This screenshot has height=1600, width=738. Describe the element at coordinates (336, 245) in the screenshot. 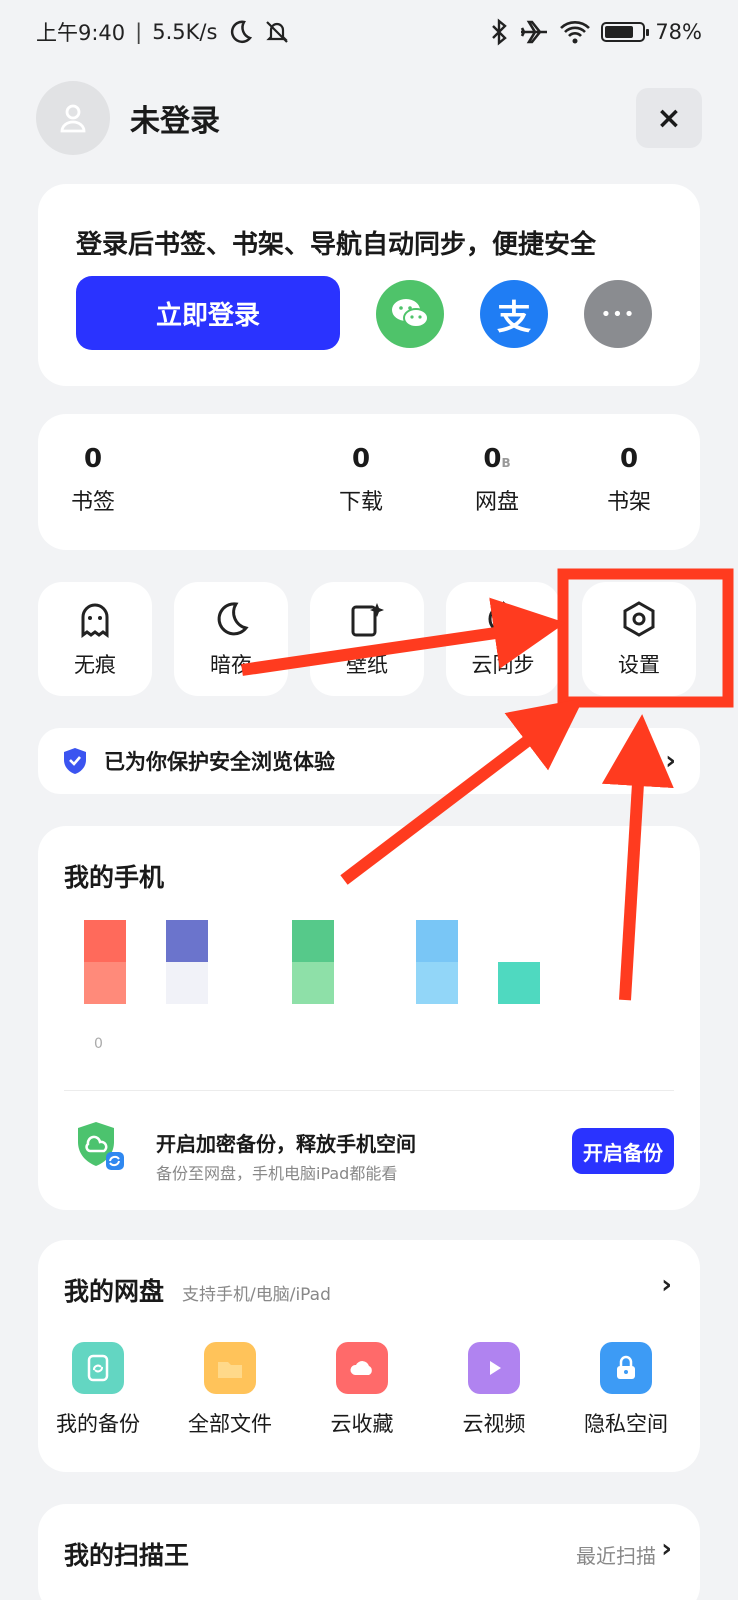

I see `login-hint: 登录后书签、书架、导航自动同步，便捷安全` at that location.